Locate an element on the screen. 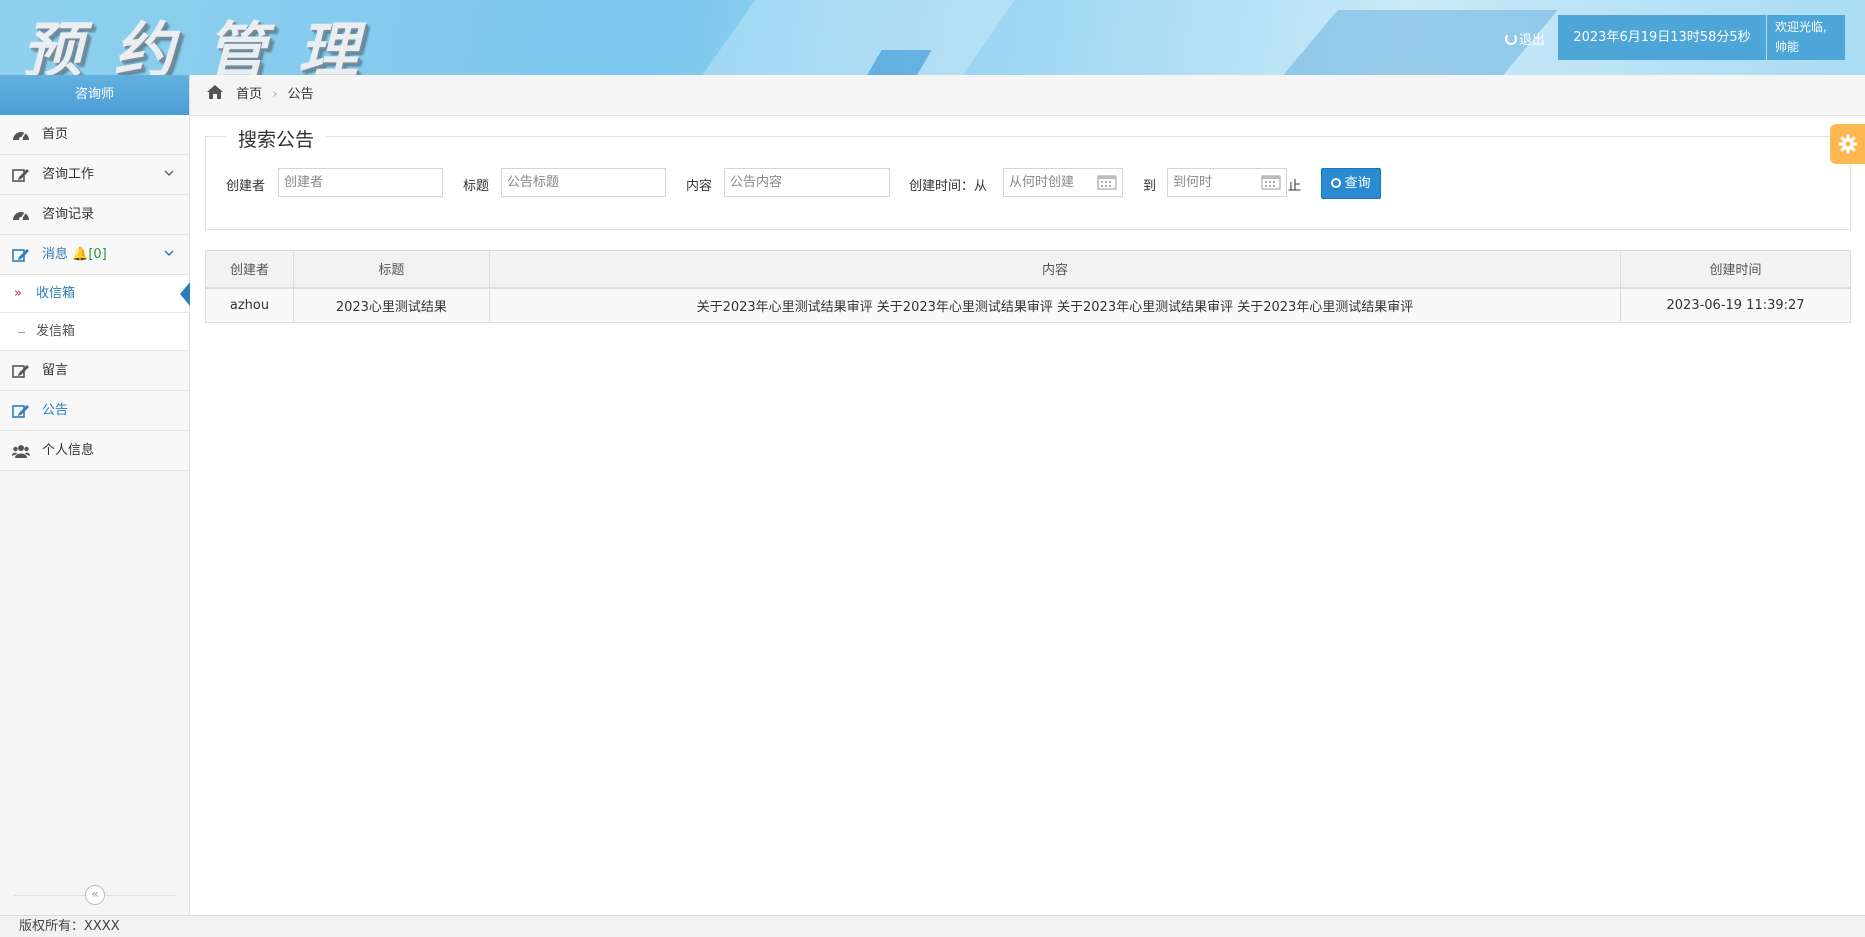  created-time-label: 创建时间：从 is located at coordinates (948, 186).